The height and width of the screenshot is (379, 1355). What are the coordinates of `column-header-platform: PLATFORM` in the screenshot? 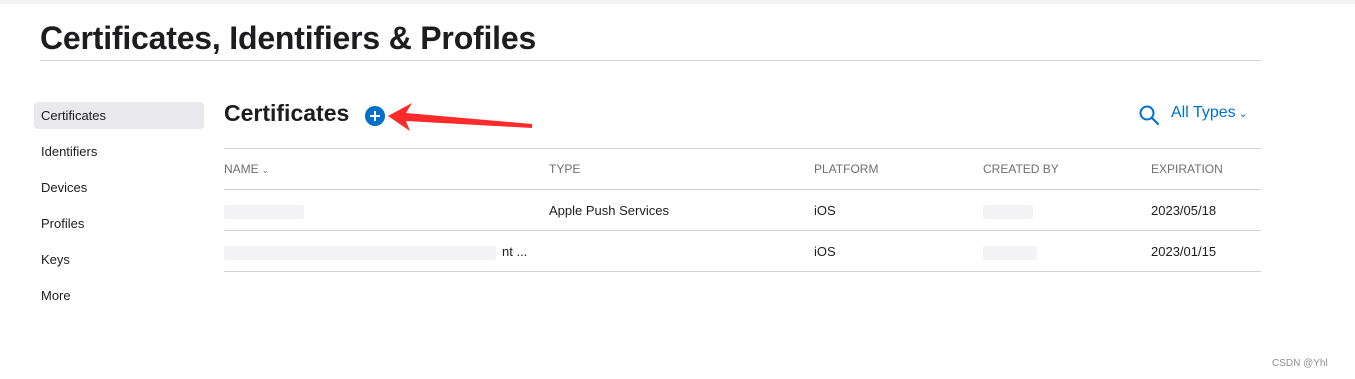 It's located at (846, 169).